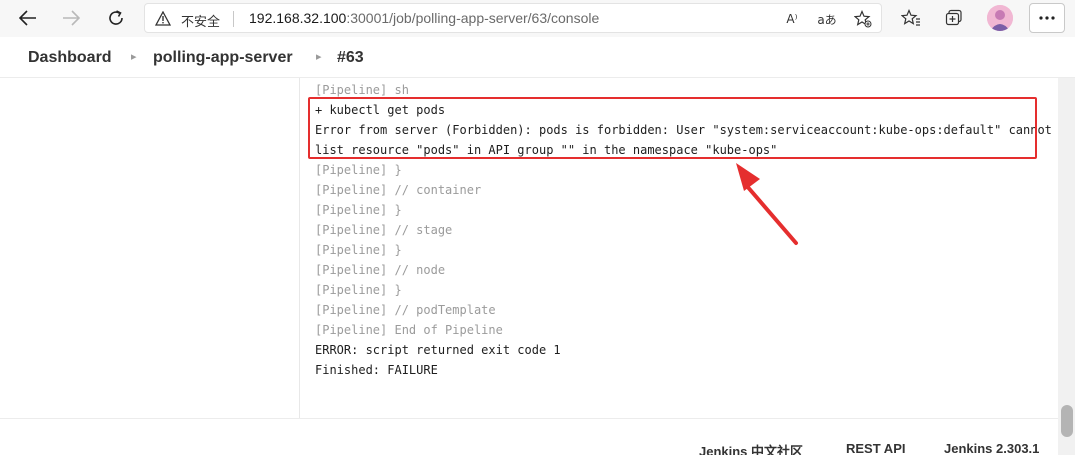 Image resolution: width=1075 pixels, height=455 pixels. I want to click on profile-icon, so click(1000, 18).